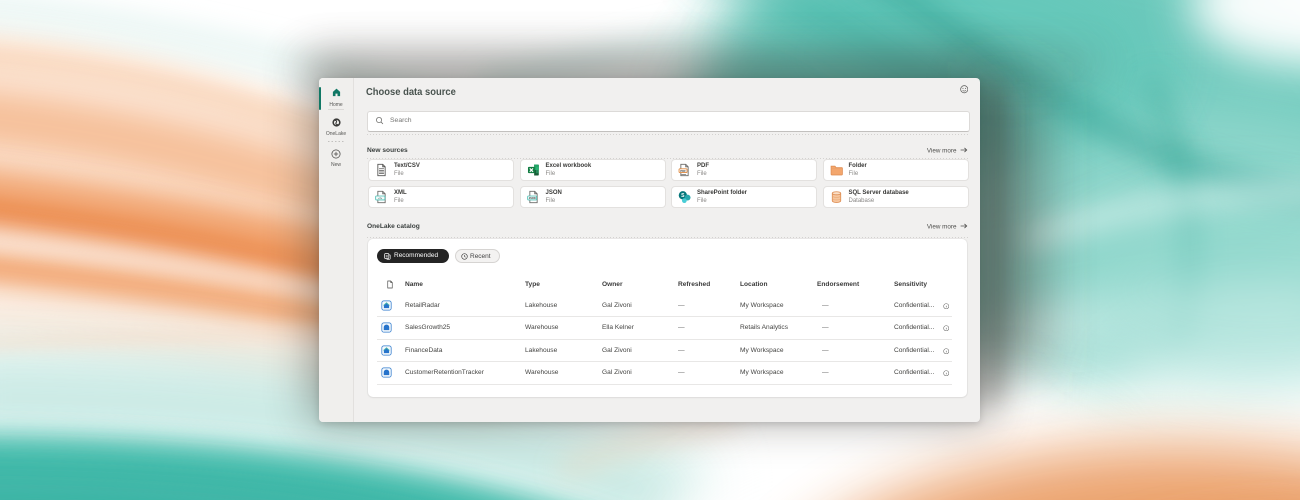  I want to click on svg-text: PDF, so click(683, 171).